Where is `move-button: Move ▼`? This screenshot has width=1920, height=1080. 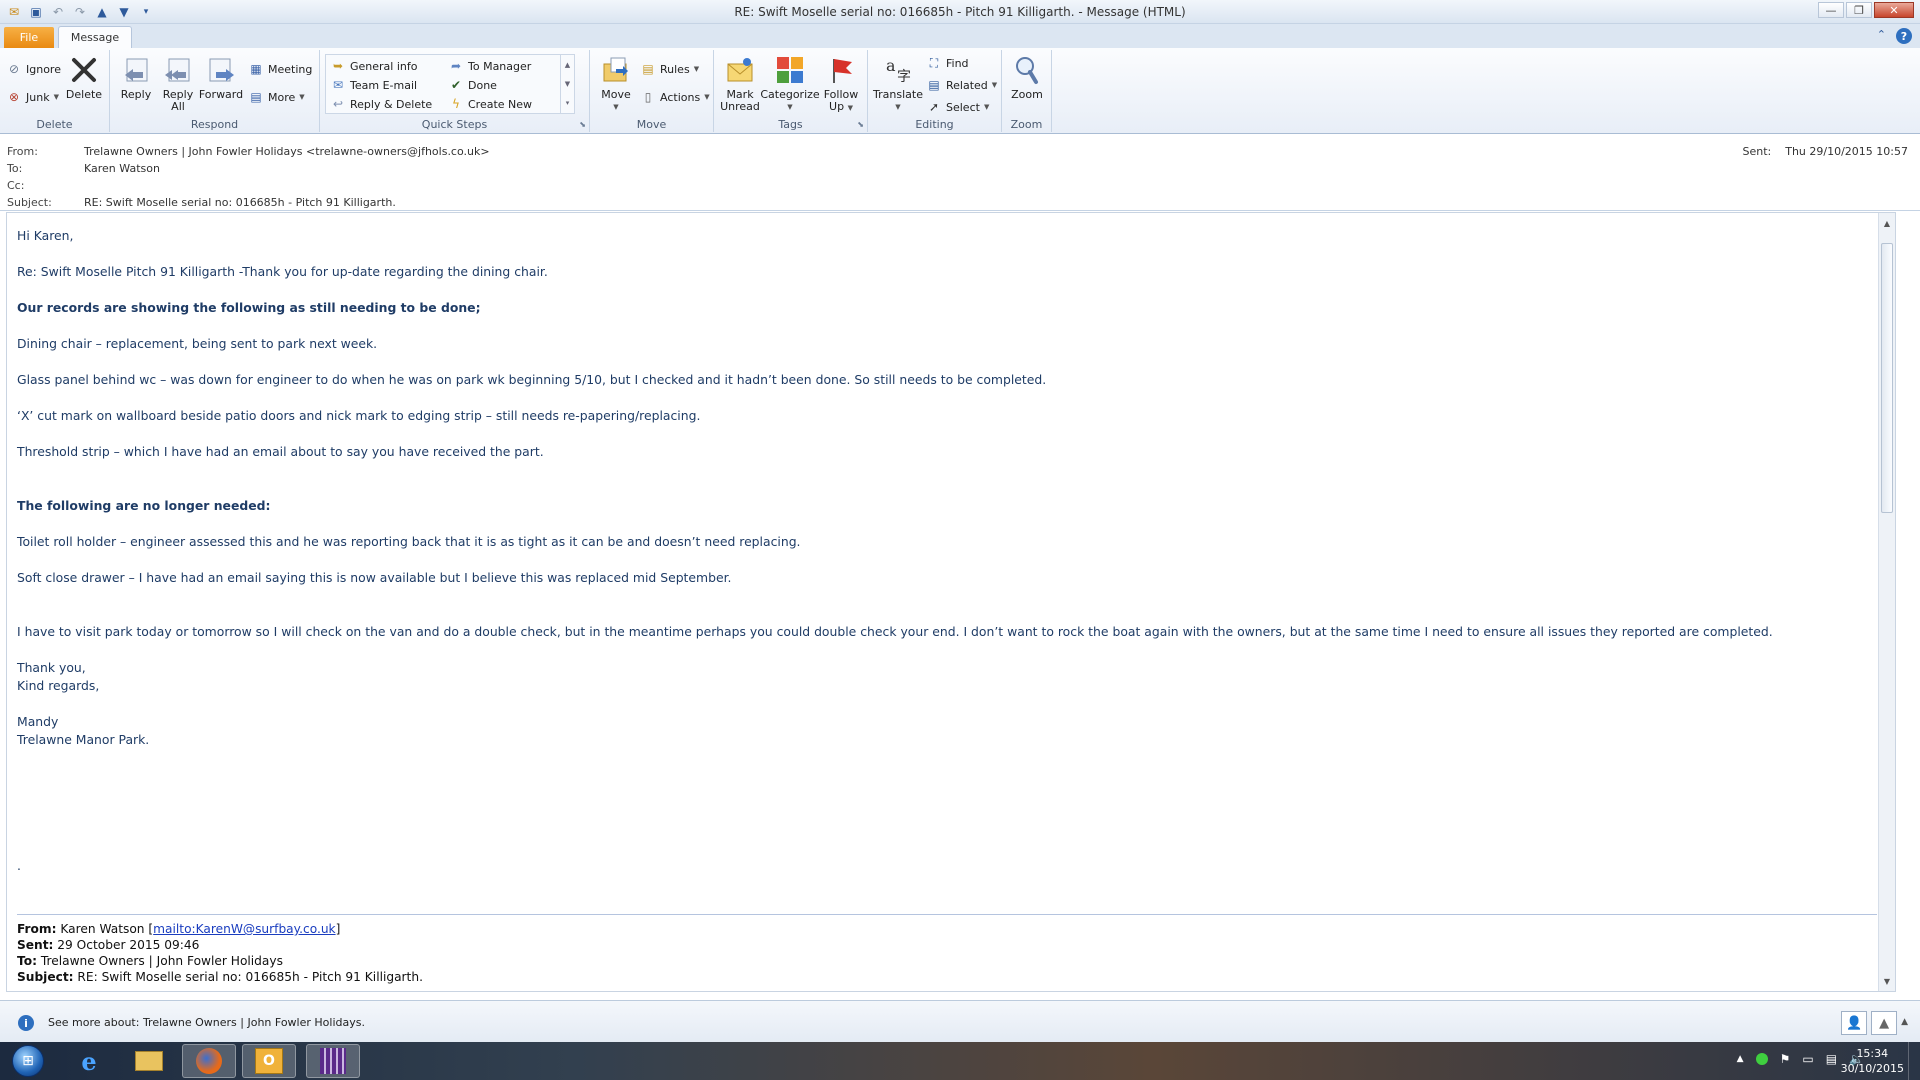
move-button: Move ▼ is located at coordinates (616, 83).